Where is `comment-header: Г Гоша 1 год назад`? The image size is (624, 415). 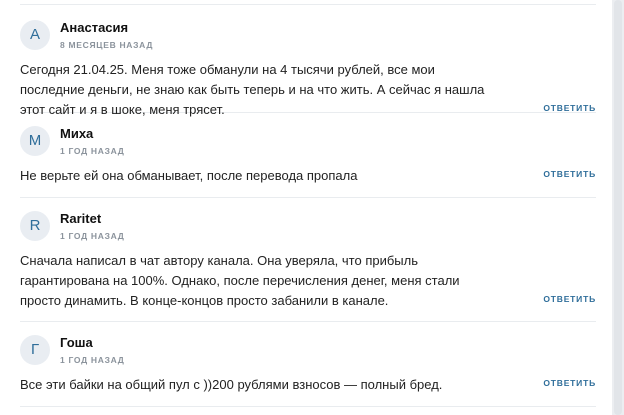 comment-header: Г Гоша 1 год назад is located at coordinates (308, 355).